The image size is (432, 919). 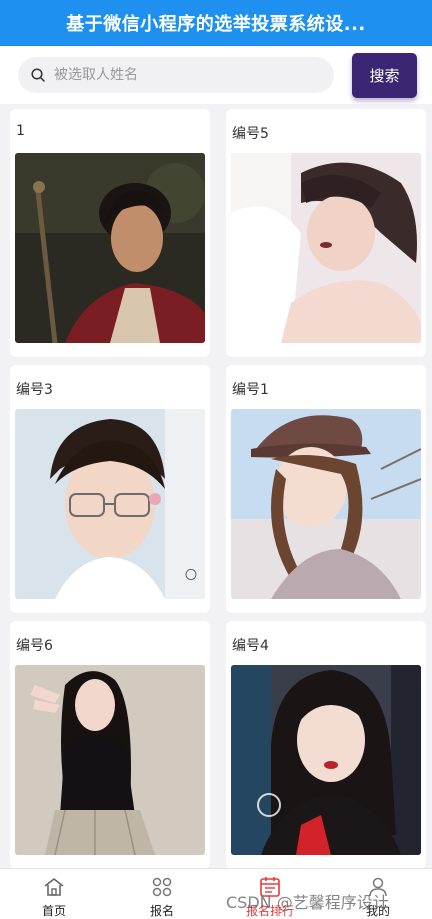 I want to click on tab-home: 首页, so click(x=54, y=894).